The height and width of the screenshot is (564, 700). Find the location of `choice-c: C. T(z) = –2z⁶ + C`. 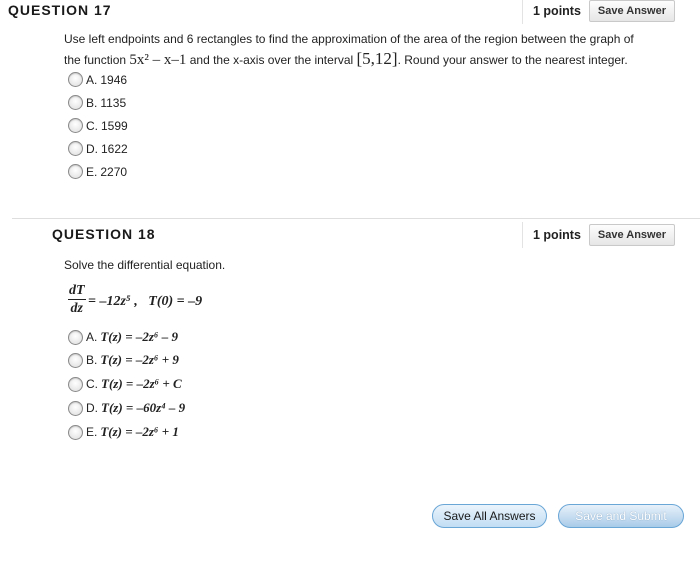

choice-c: C. T(z) = –2z⁶ + C is located at coordinates (125, 384).